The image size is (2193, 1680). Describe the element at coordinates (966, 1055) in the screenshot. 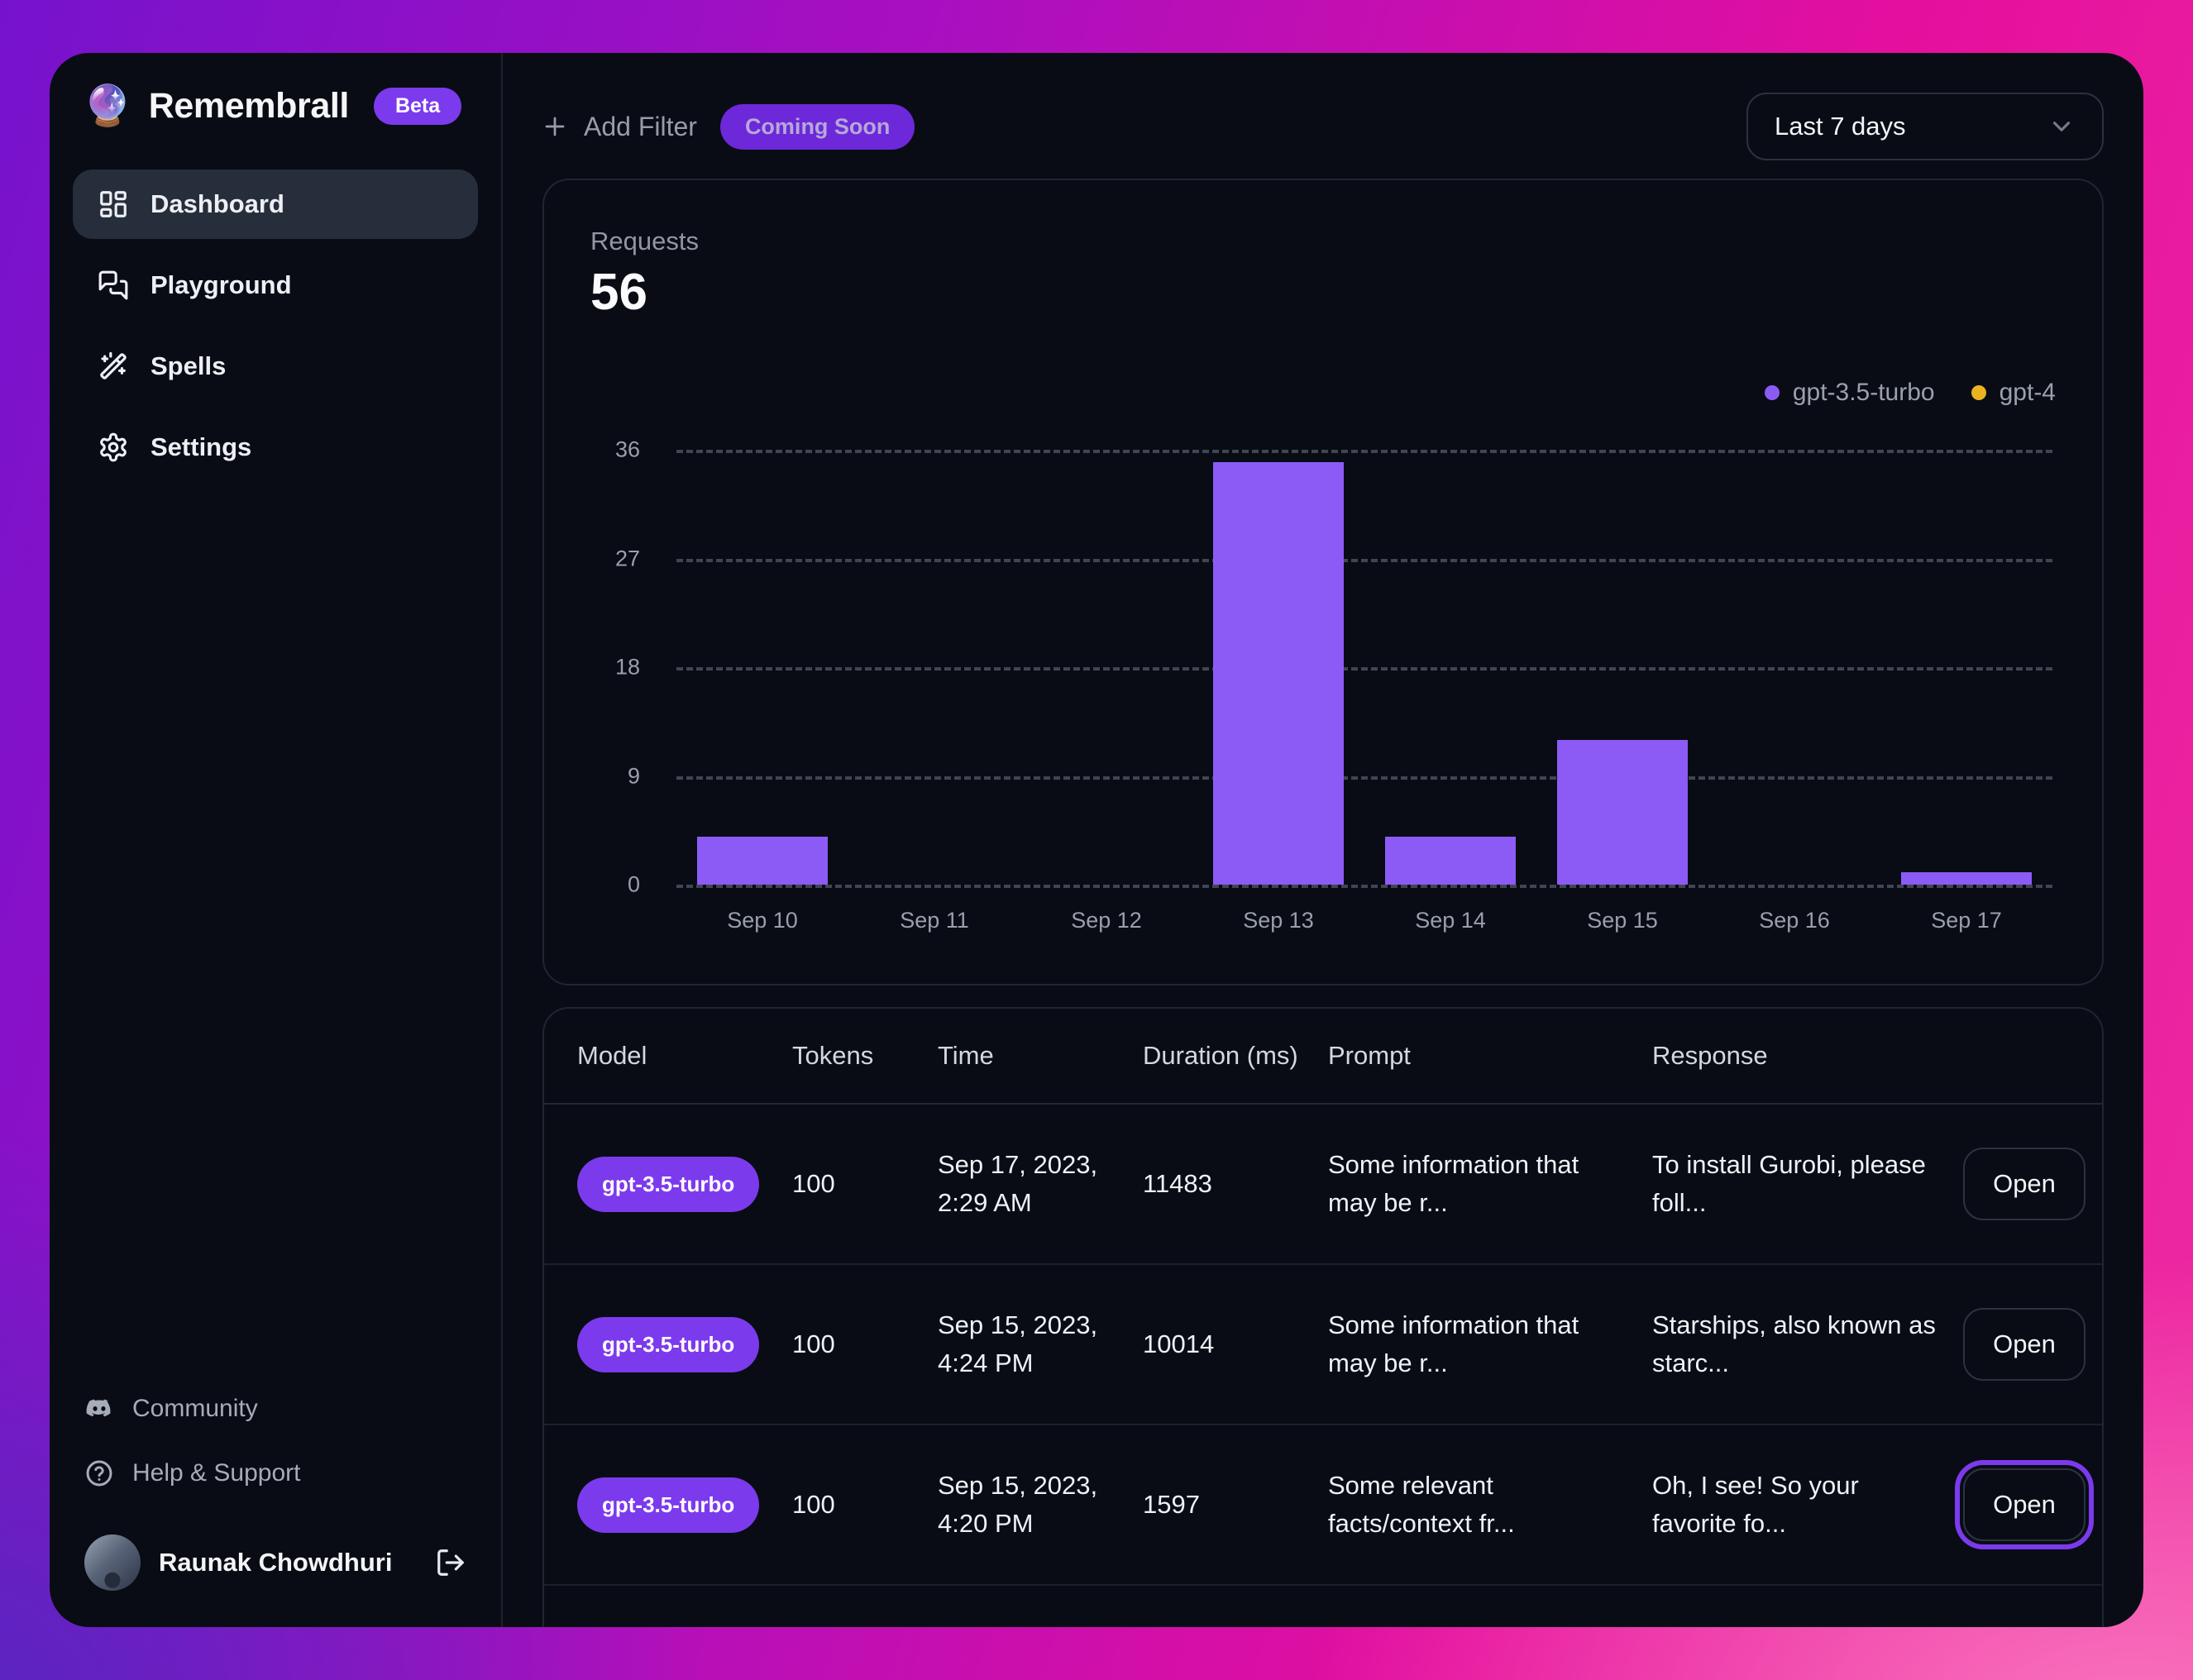

I see `column-header-time: Time` at that location.